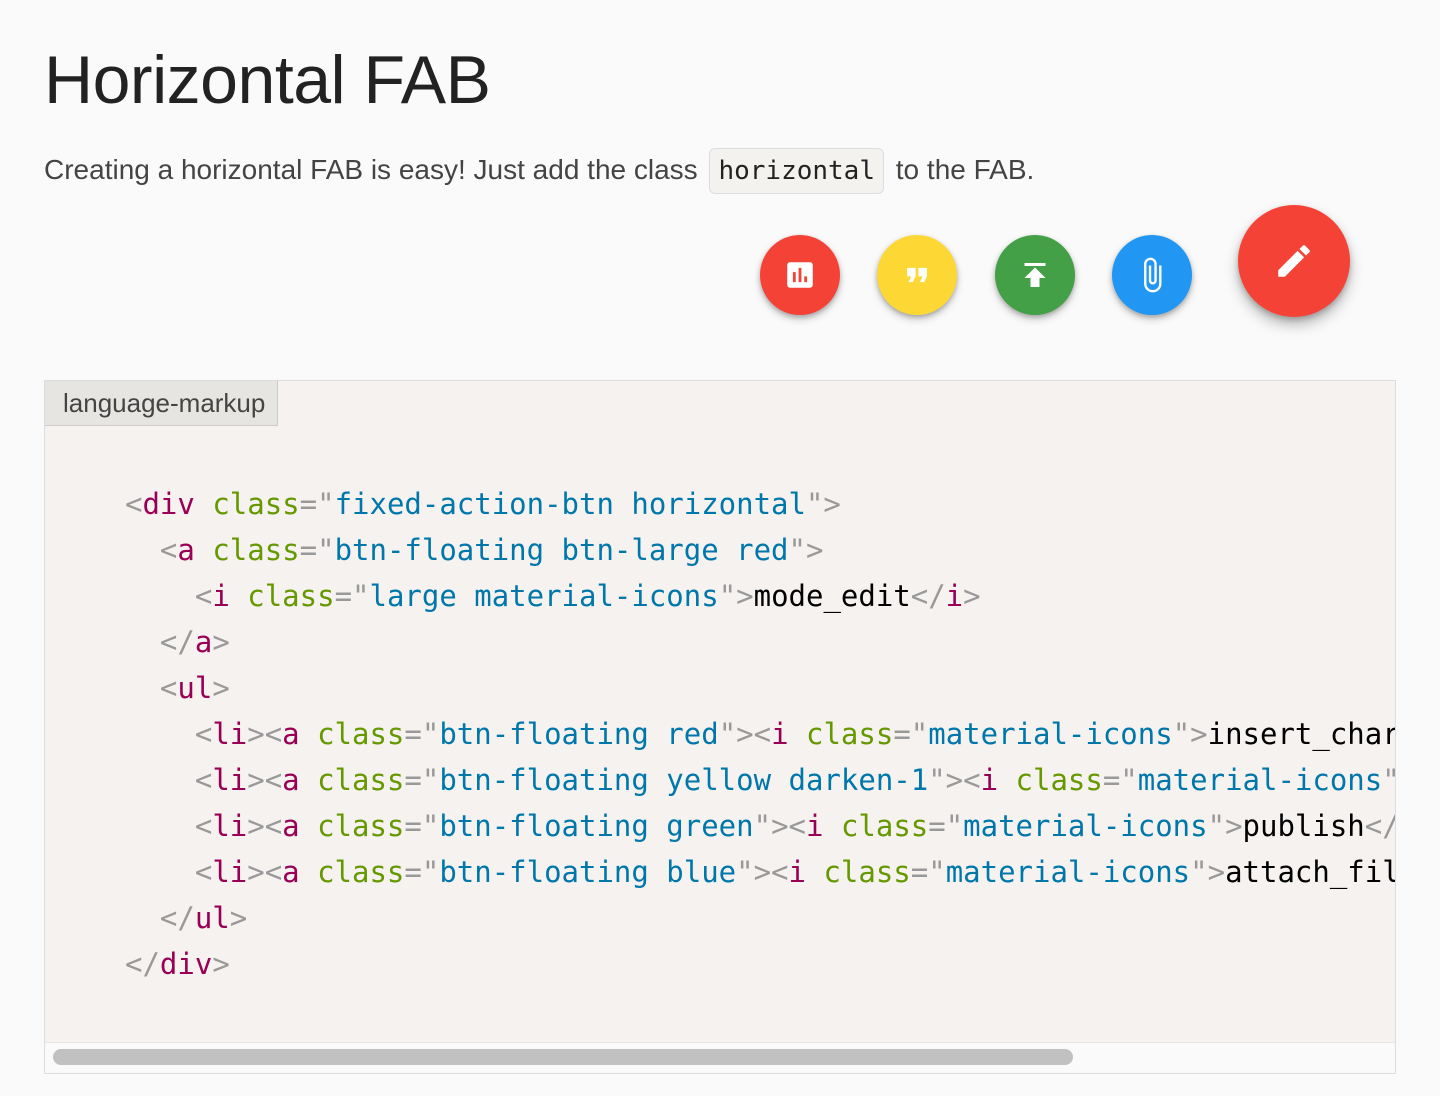 Image resolution: width=1440 pixels, height=1096 pixels. Describe the element at coordinates (1301, 734) in the screenshot. I see `code-token: insert_chart` at that location.